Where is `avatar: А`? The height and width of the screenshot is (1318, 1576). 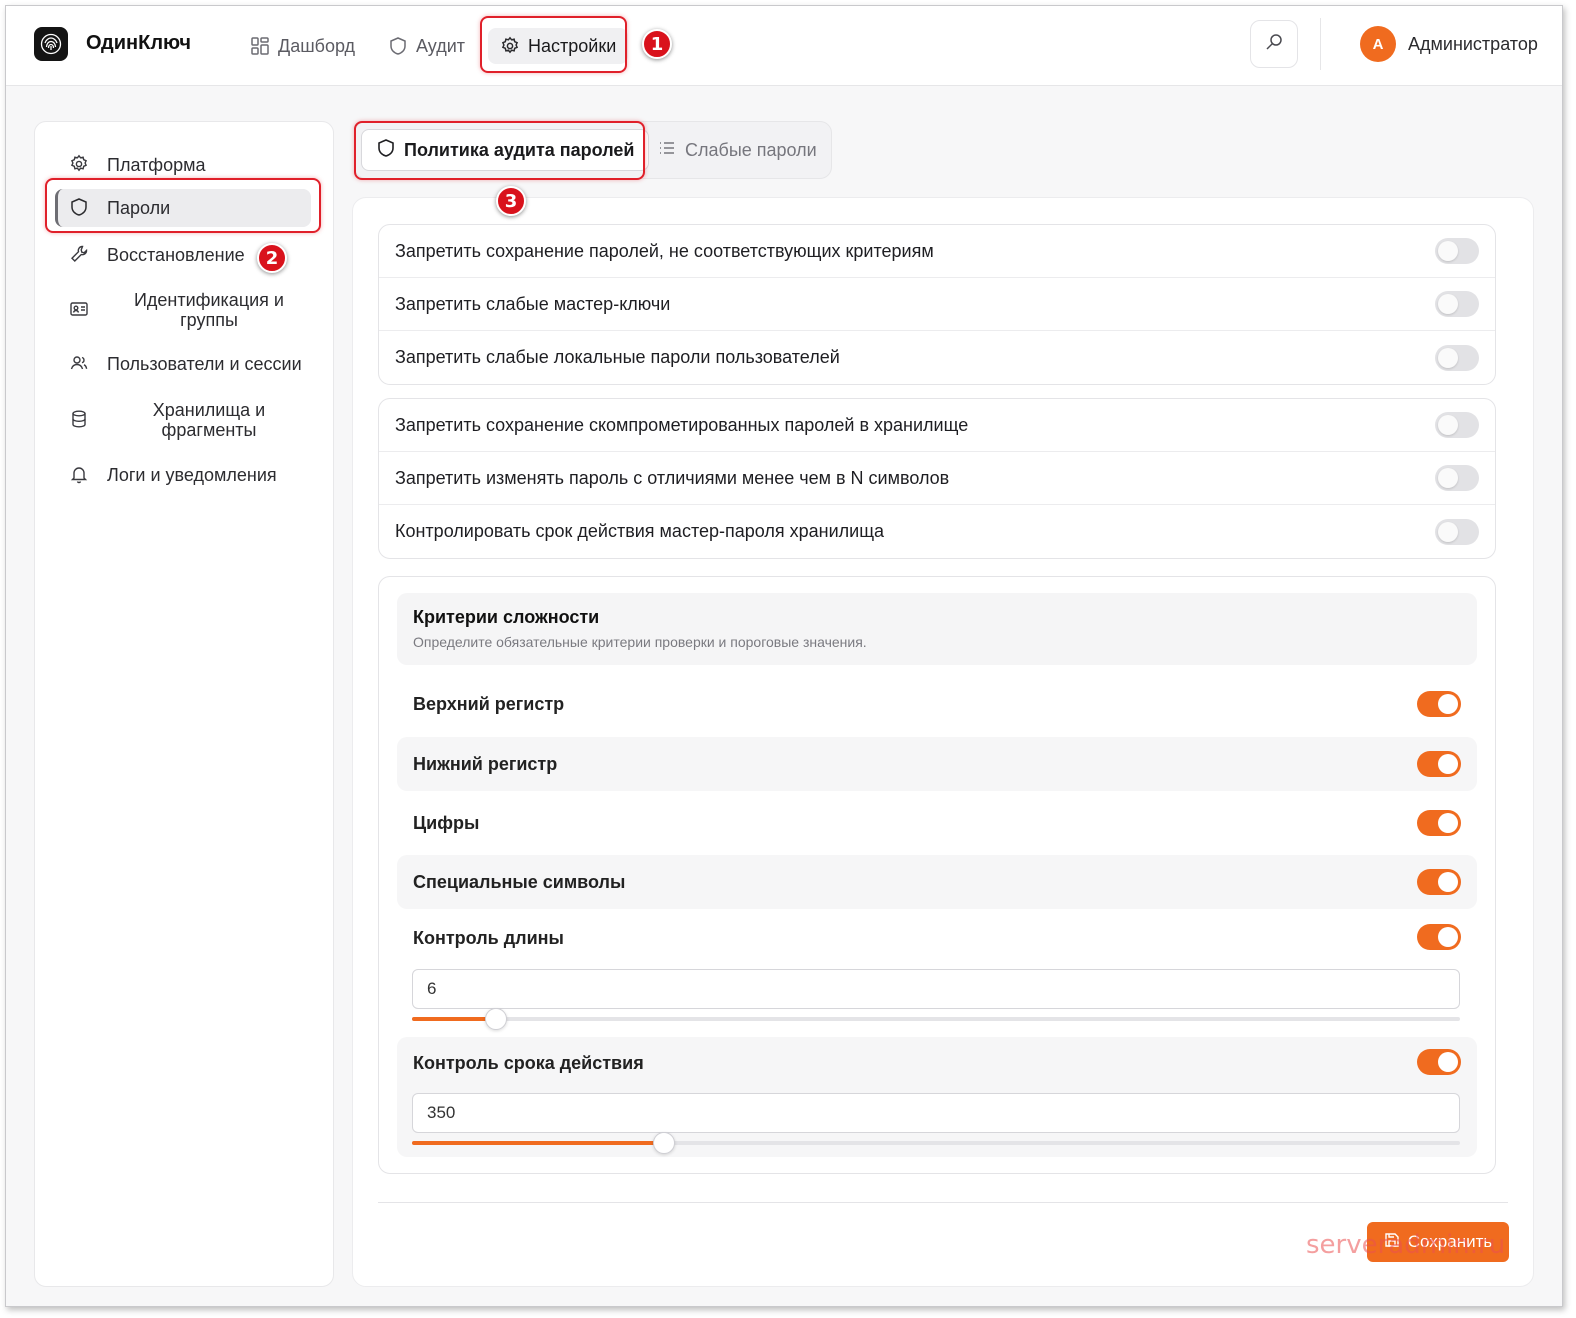
avatar: А is located at coordinates (1378, 44).